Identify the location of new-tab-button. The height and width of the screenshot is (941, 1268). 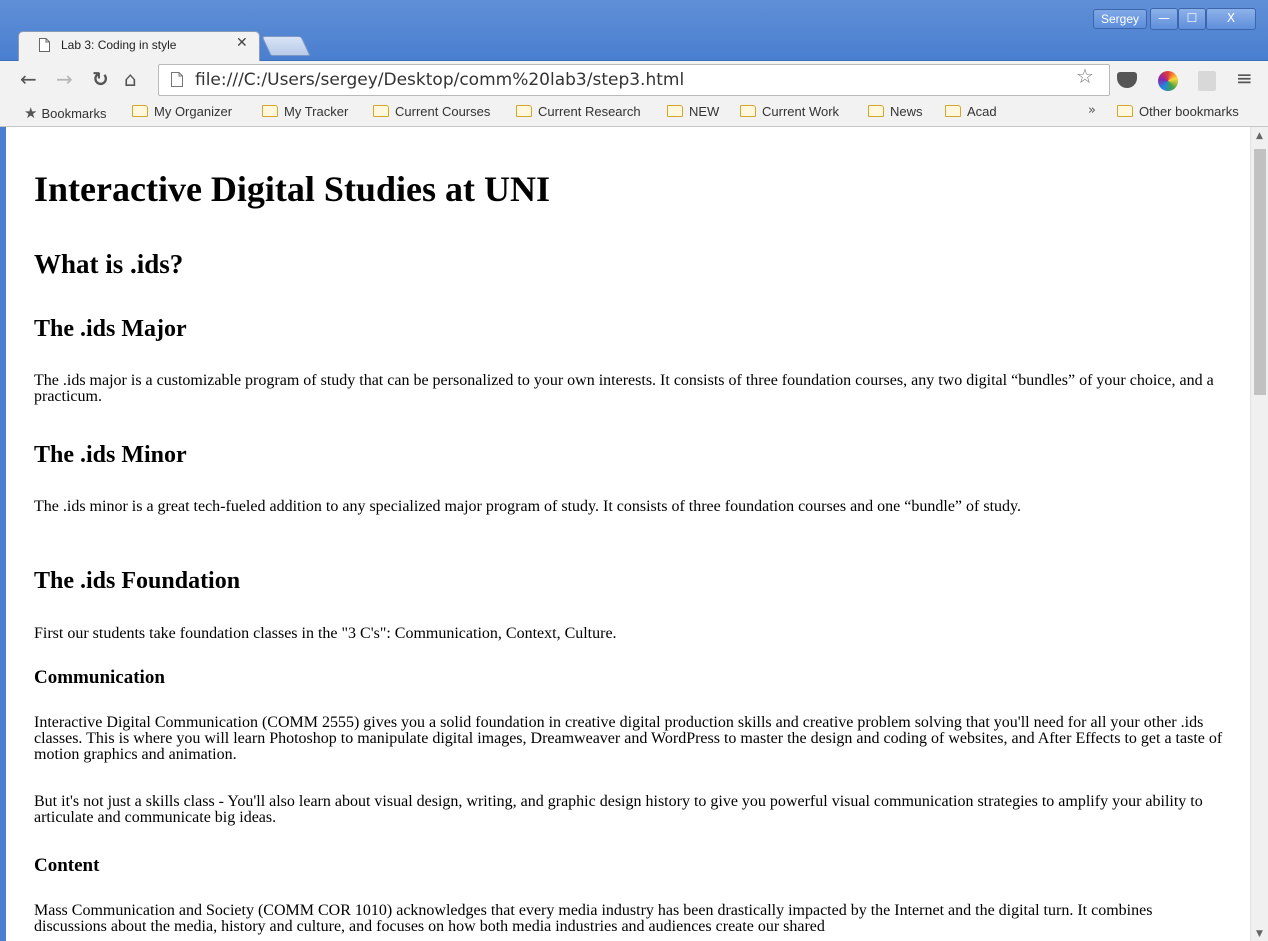
(286, 46).